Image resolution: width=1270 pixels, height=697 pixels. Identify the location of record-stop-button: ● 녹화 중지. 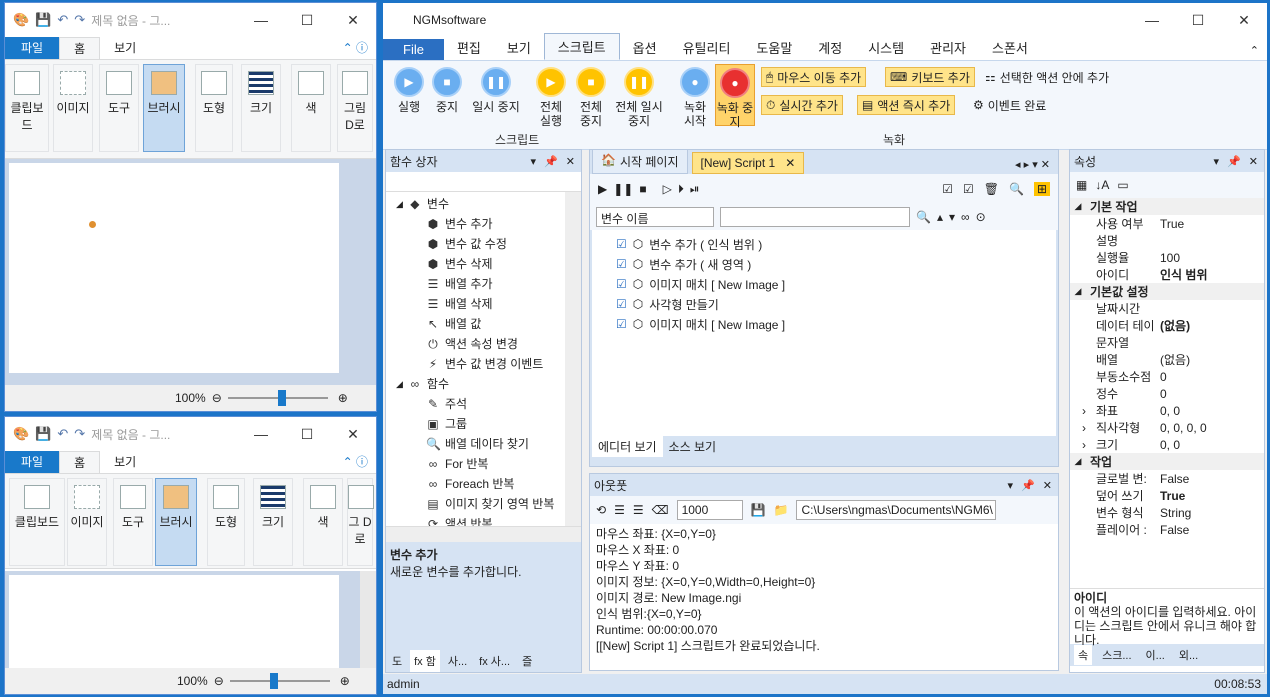
(735, 96).